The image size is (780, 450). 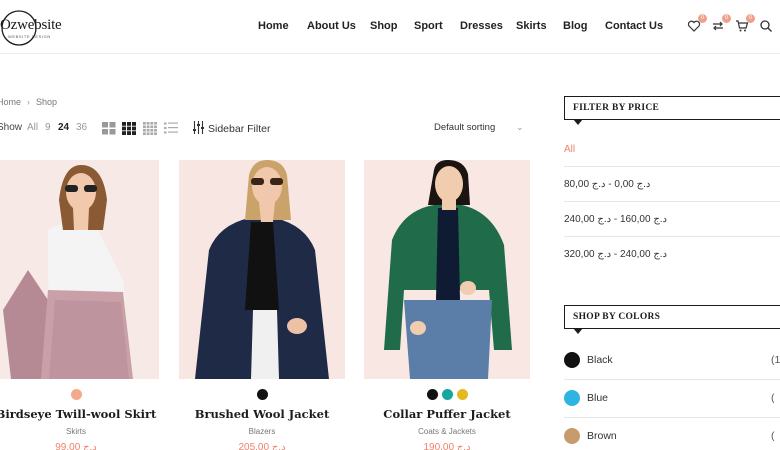 I want to click on swatch-yellow, so click(x=462, y=394).